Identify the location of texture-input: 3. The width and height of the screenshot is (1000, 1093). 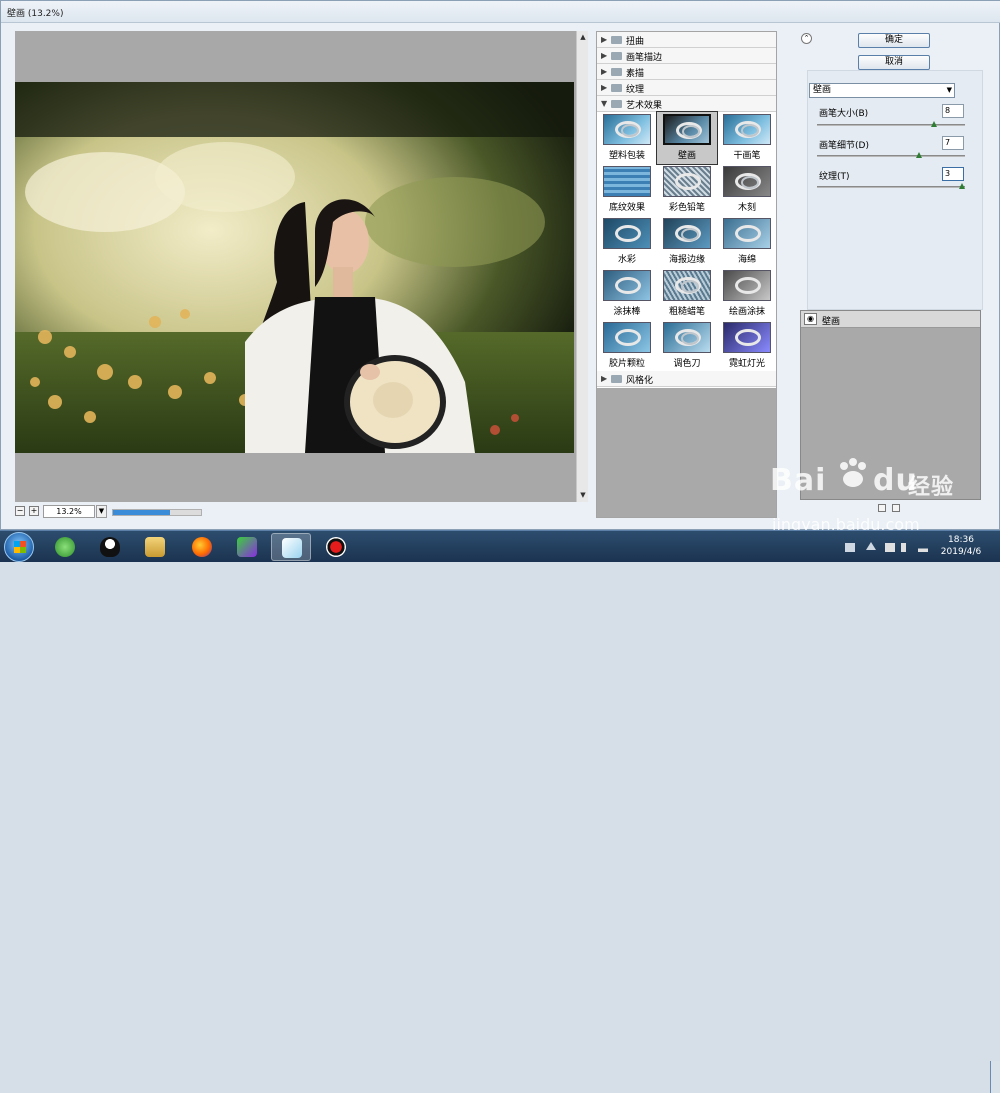
(953, 174).